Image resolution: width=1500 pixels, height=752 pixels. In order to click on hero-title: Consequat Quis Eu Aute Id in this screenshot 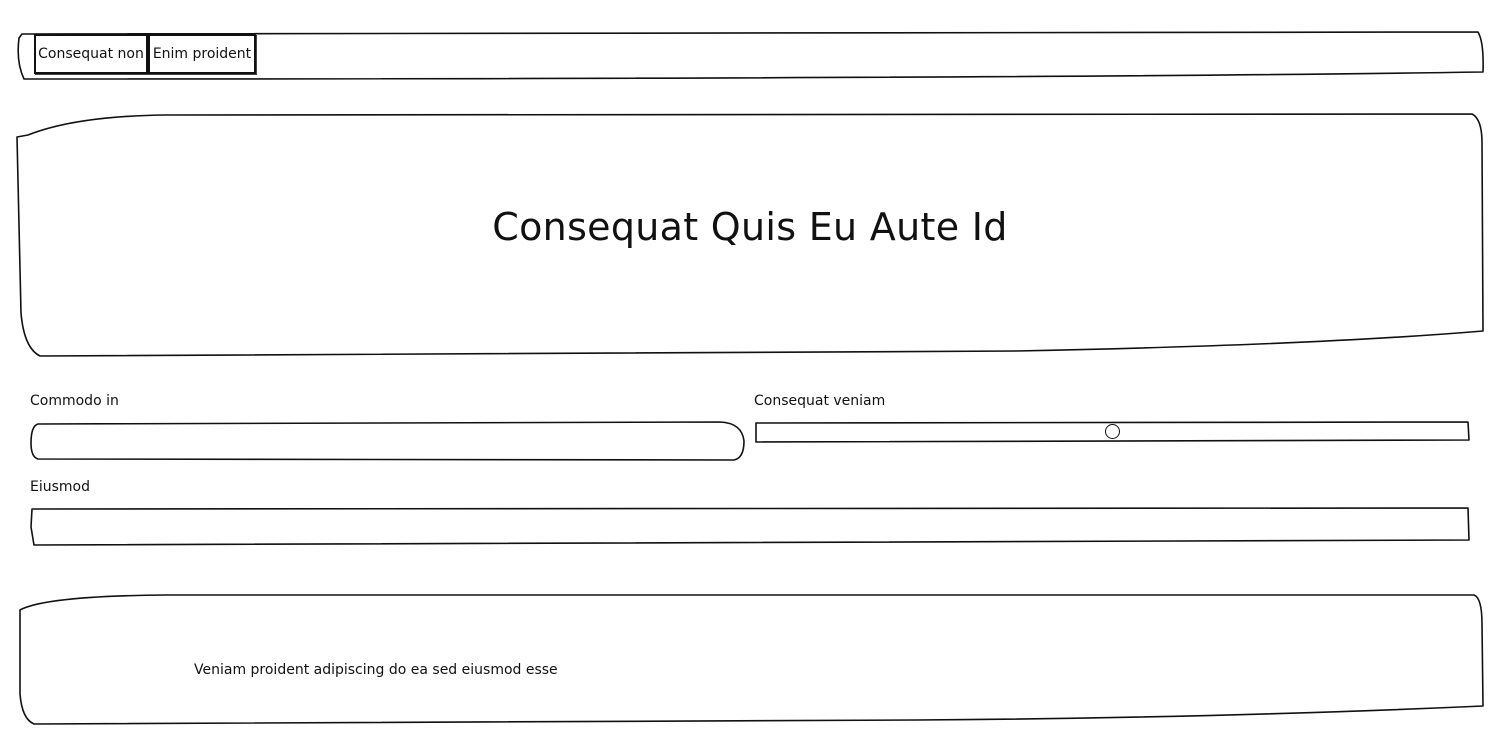, I will do `click(750, 227)`.